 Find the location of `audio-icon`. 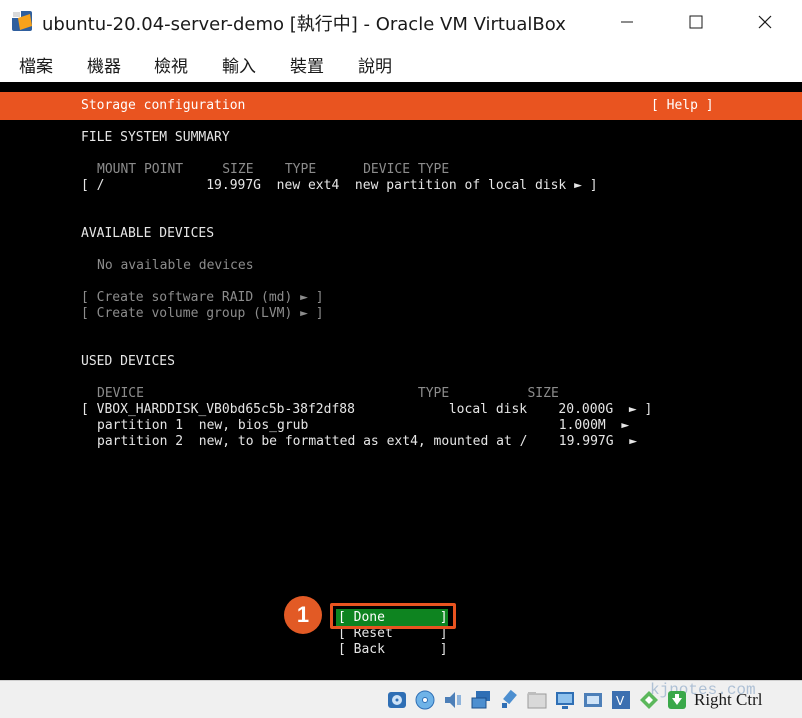

audio-icon is located at coordinates (453, 700).